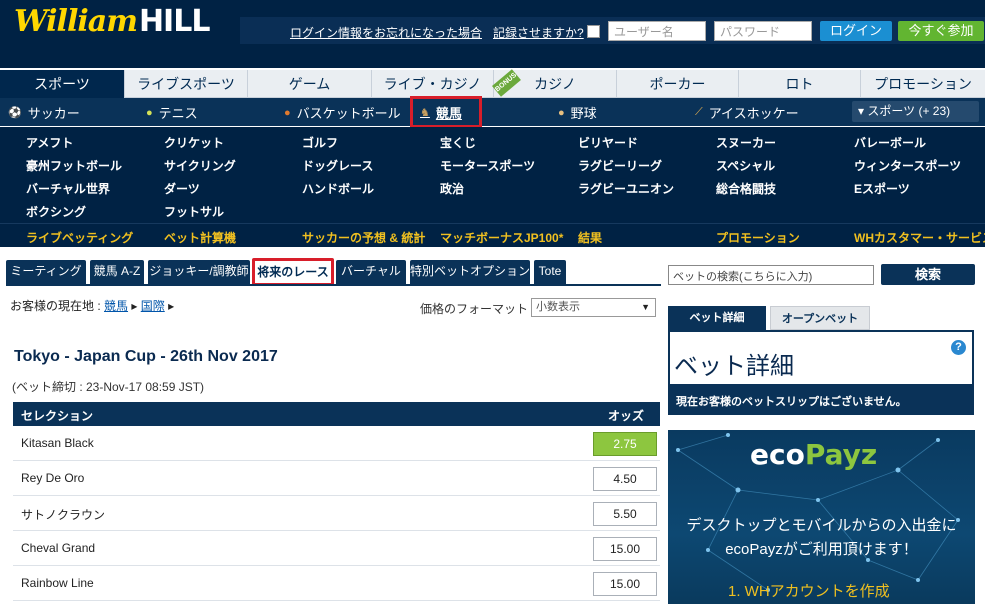  I want to click on tab-virtual: バーチャル, so click(371, 272).